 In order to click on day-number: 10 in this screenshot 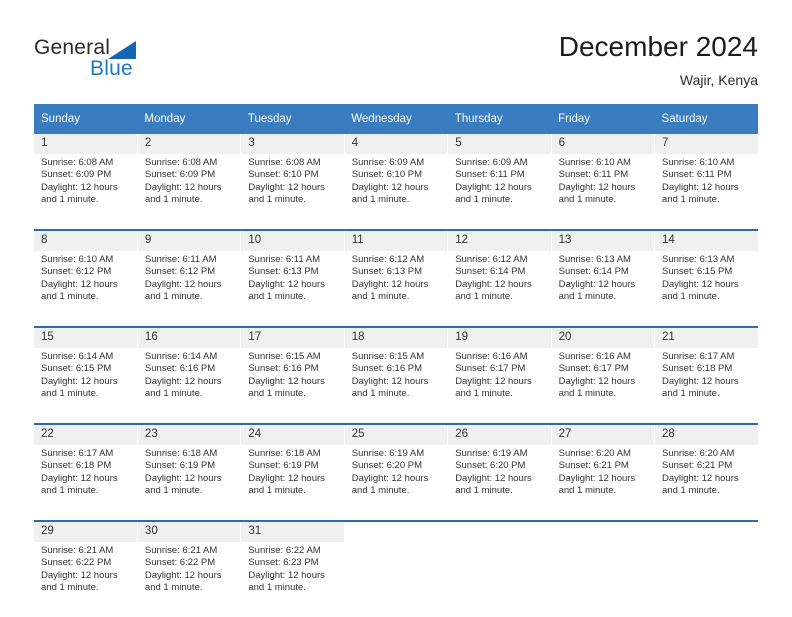, I will do `click(292, 241)`.